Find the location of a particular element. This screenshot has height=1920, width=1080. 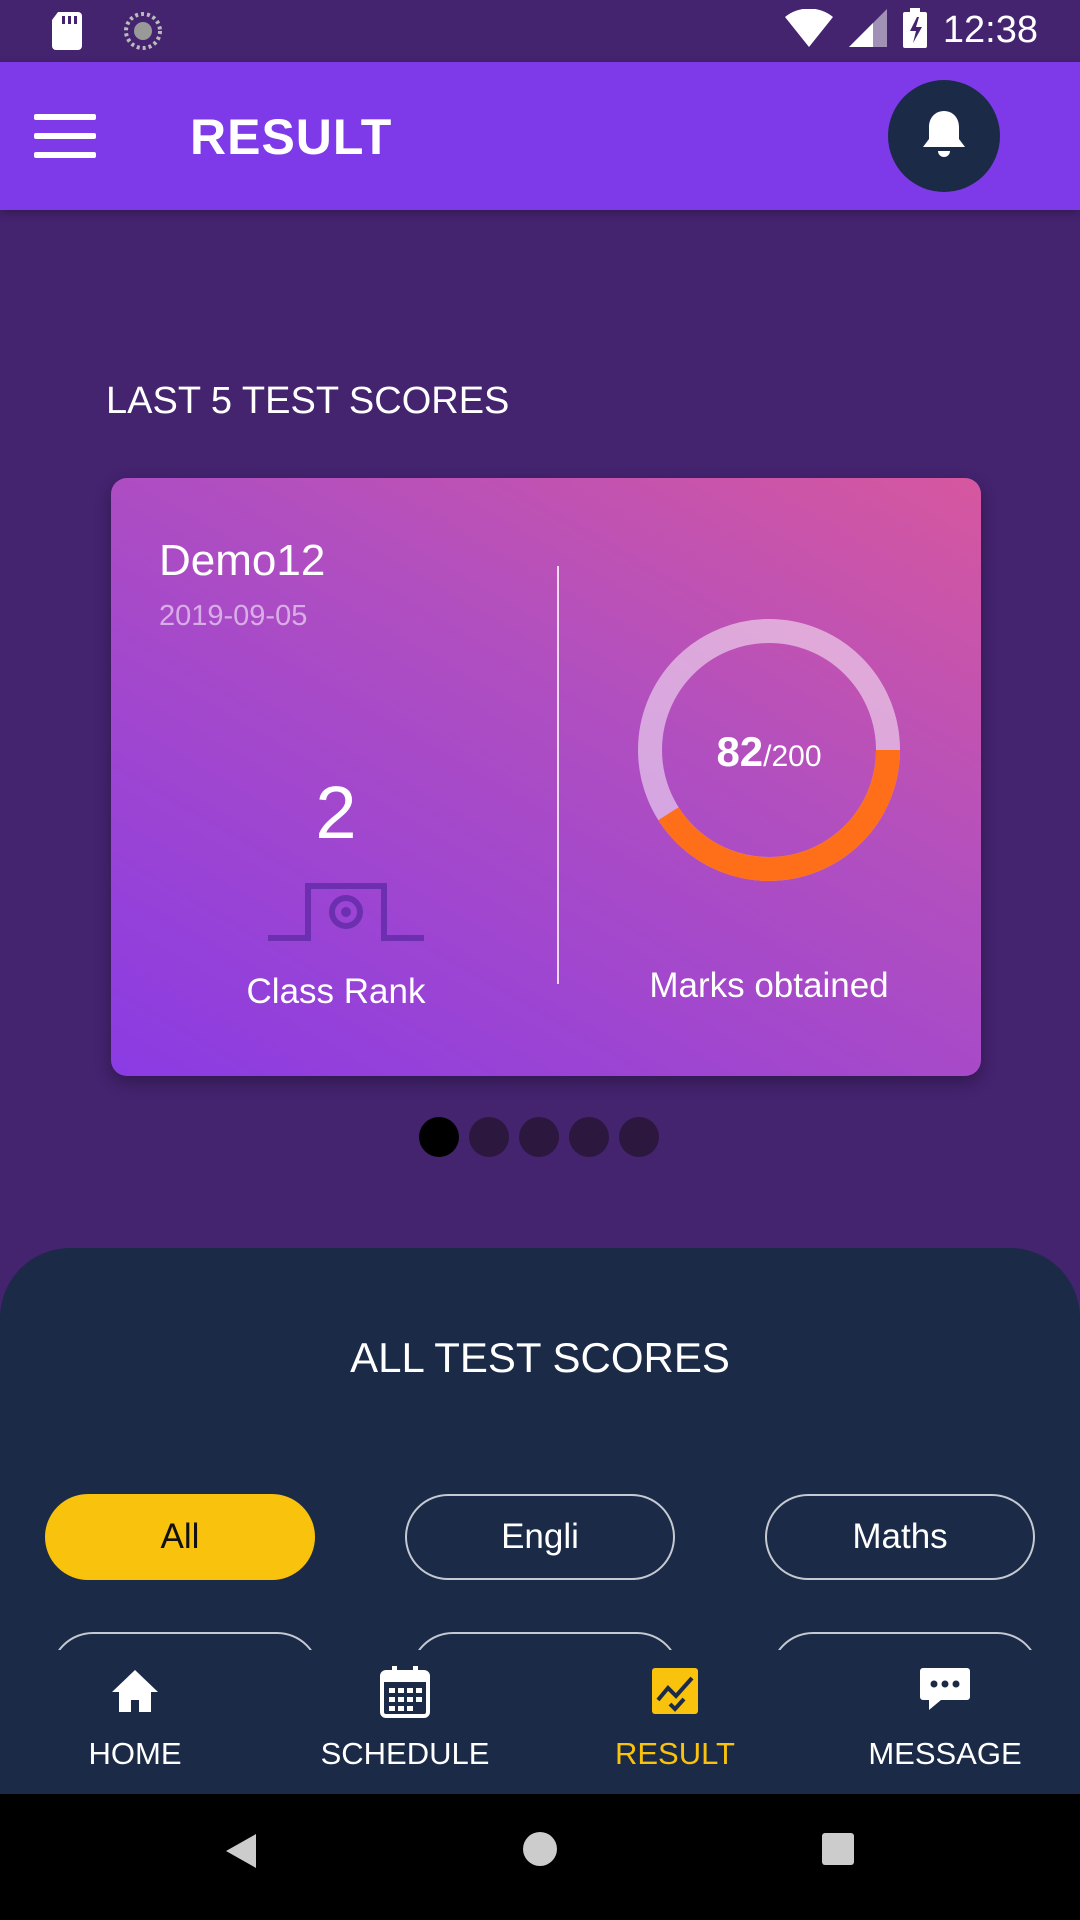

nav-message: MESSAGE is located at coordinates (945, 1722).